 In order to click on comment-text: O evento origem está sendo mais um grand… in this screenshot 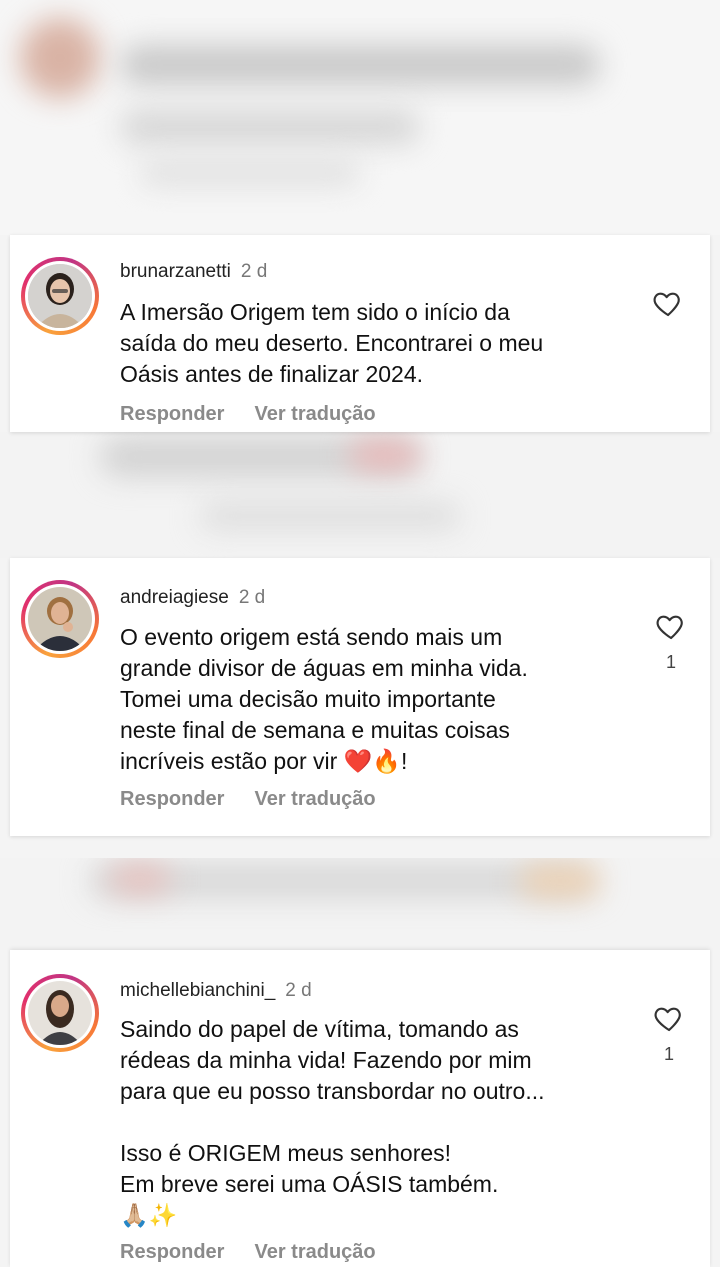, I will do `click(324, 699)`.